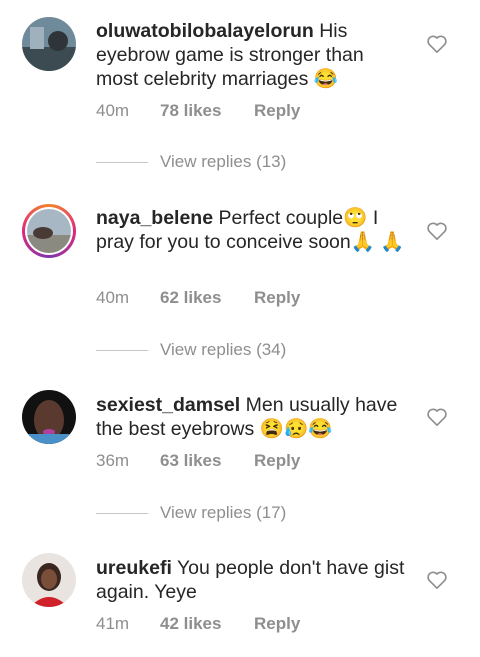 This screenshot has width=480, height=657. Describe the element at coordinates (207, 298) in the screenshot. I see `comment-likes: 62 likes` at that location.